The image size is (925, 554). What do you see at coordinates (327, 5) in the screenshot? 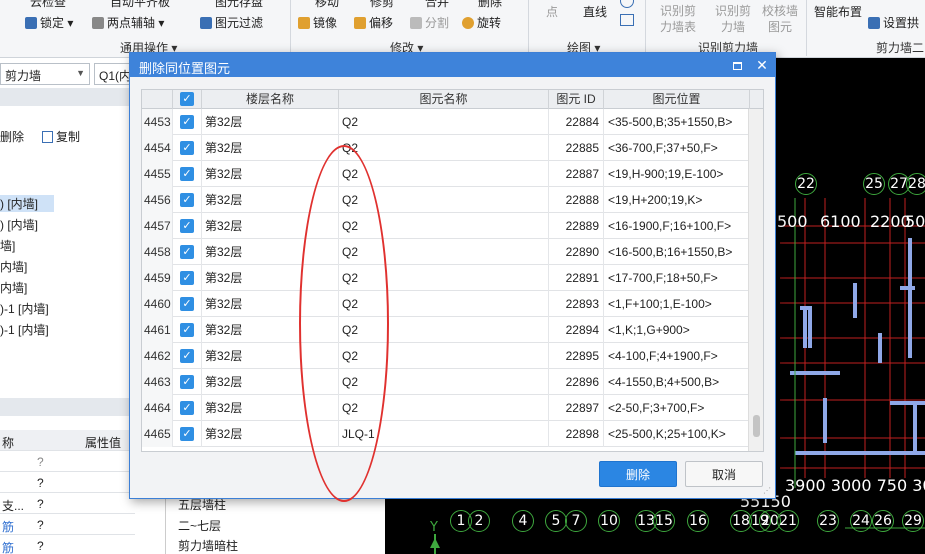
I see `move-button: 移动` at bounding box center [327, 5].